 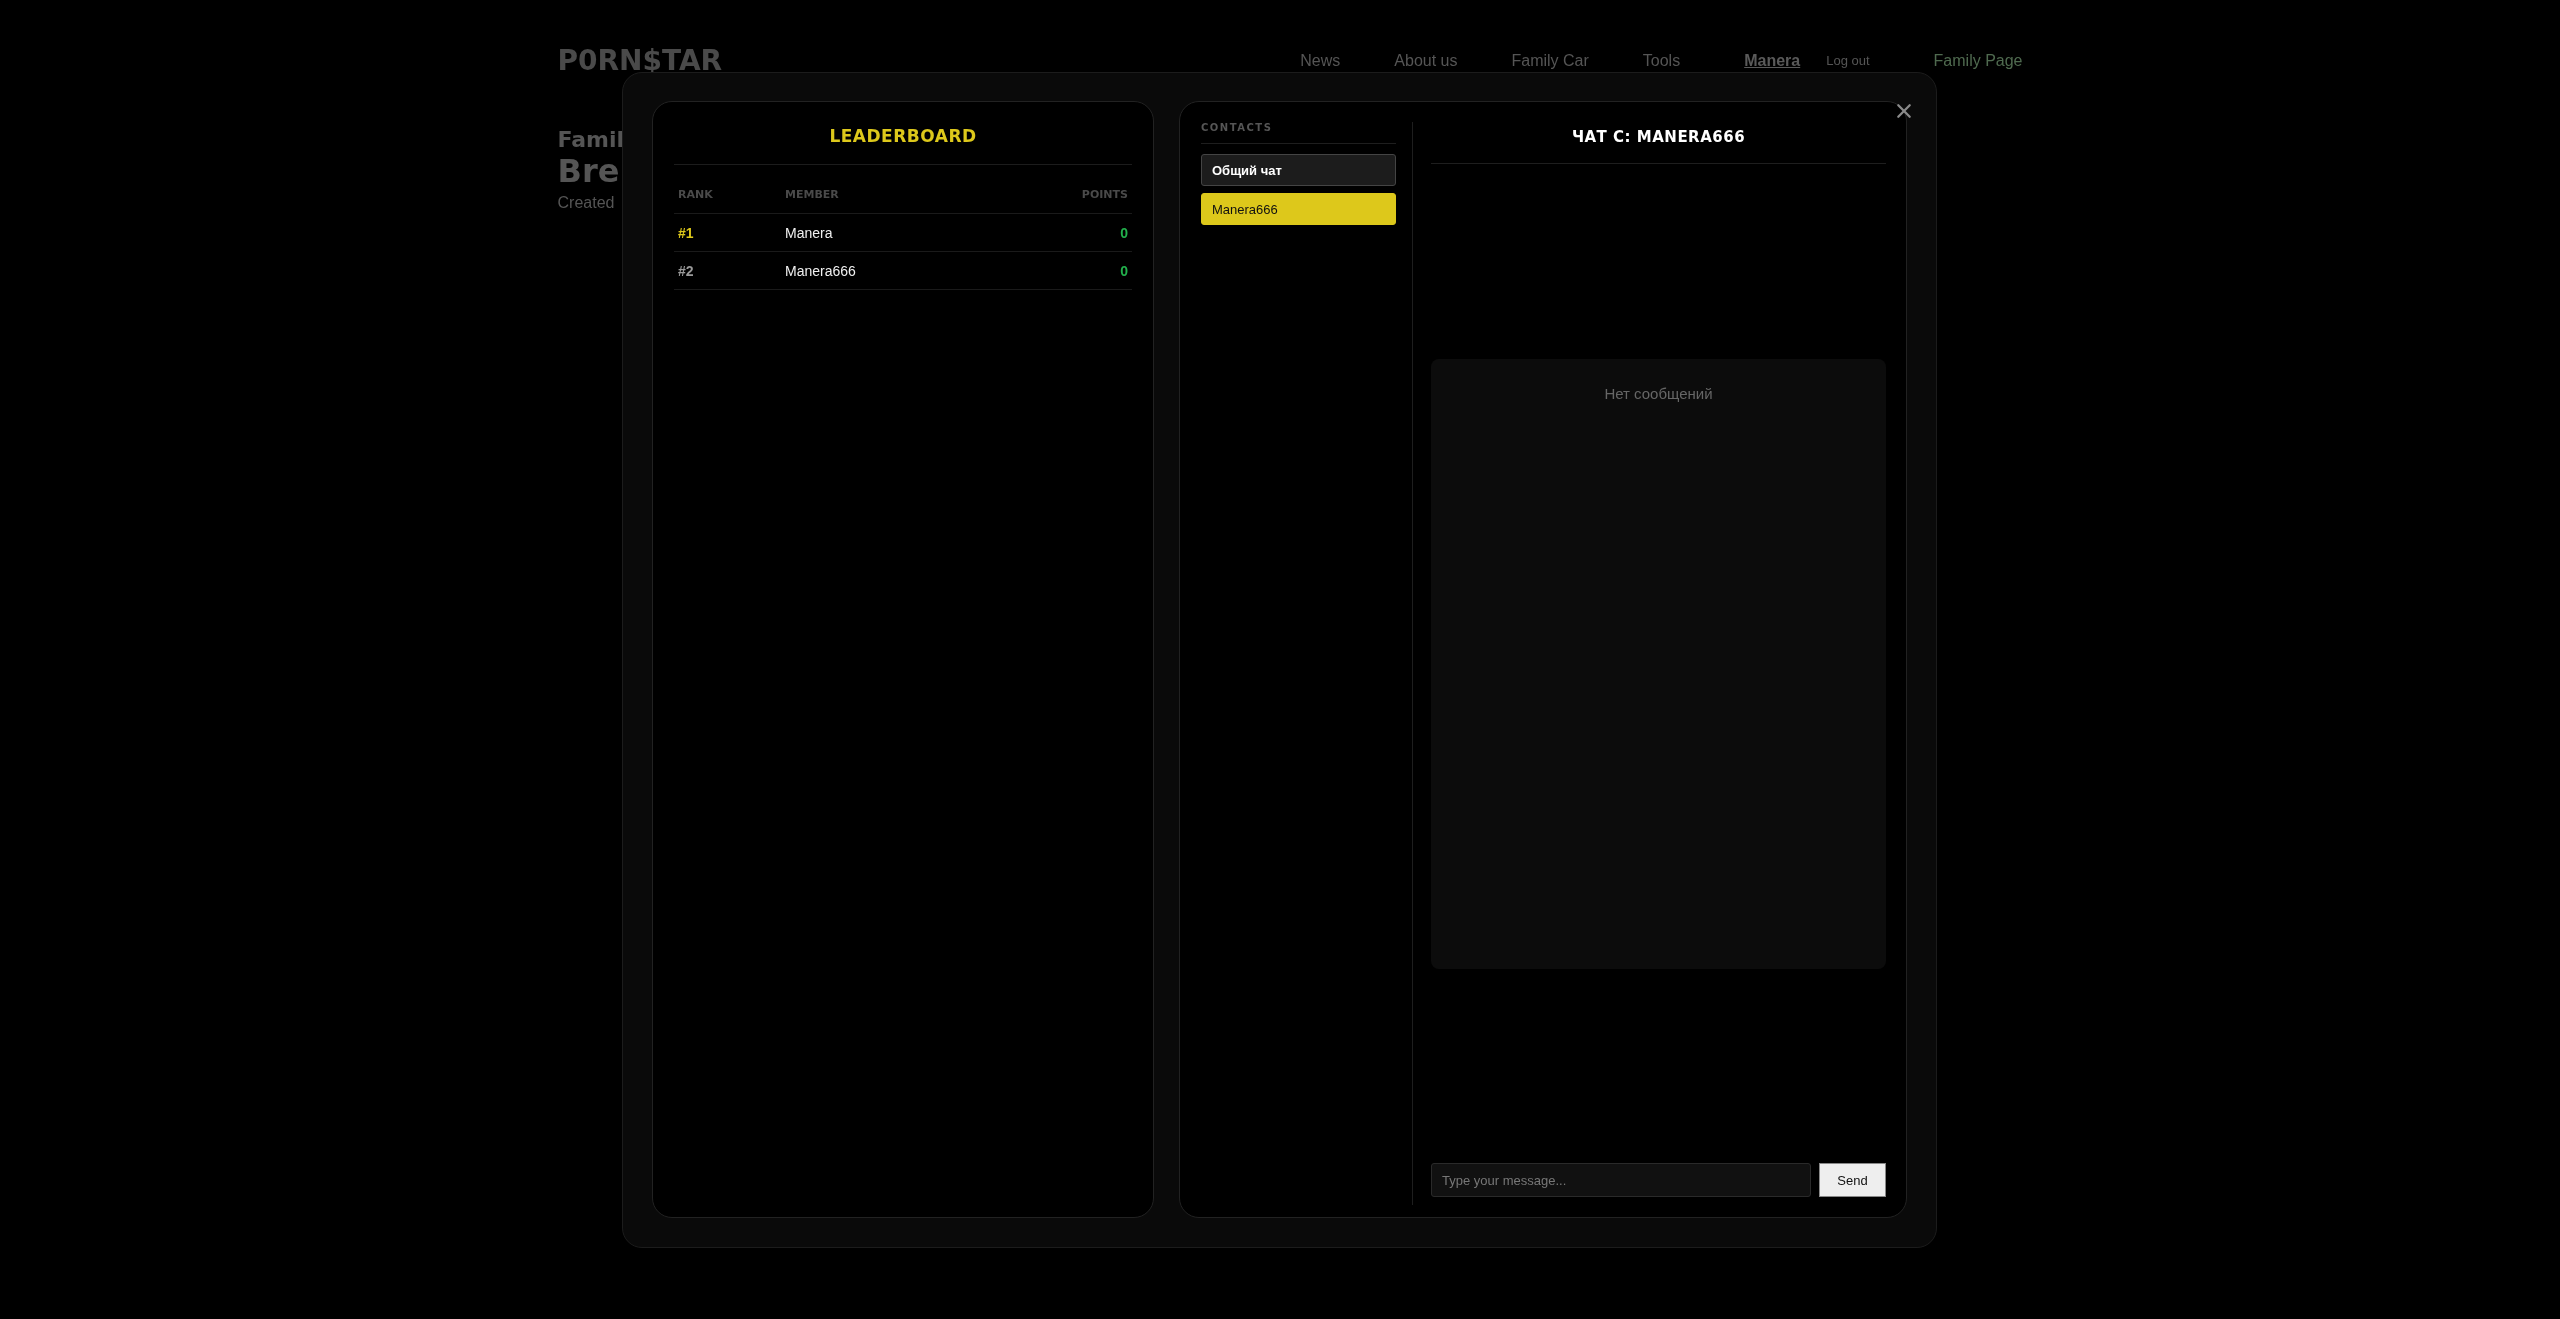 I want to click on member-cell-text: Manera666, so click(x=821, y=270).